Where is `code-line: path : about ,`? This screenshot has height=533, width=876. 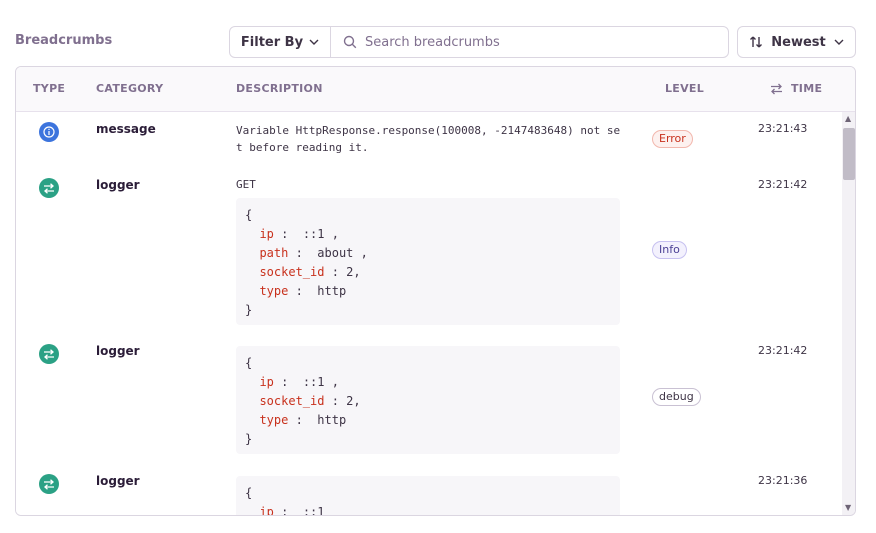 code-line: path : about , is located at coordinates (428, 253).